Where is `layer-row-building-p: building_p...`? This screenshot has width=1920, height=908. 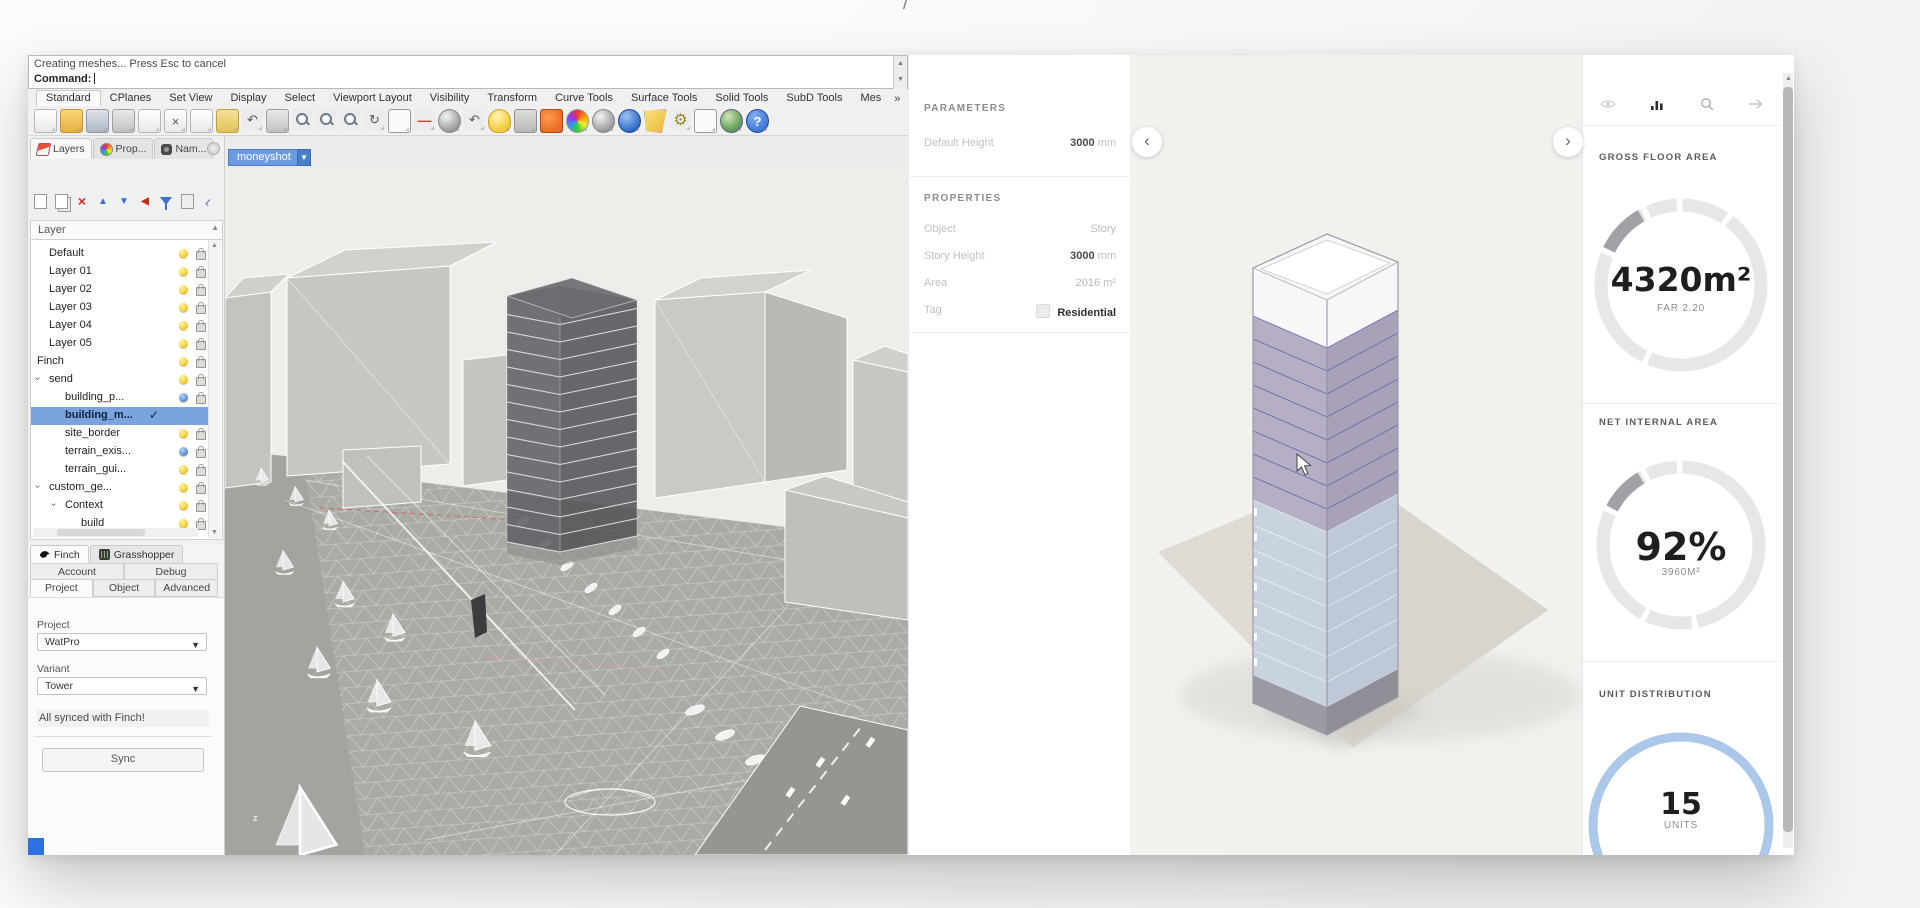
layer-row-building-p: building_p... is located at coordinates (120, 398).